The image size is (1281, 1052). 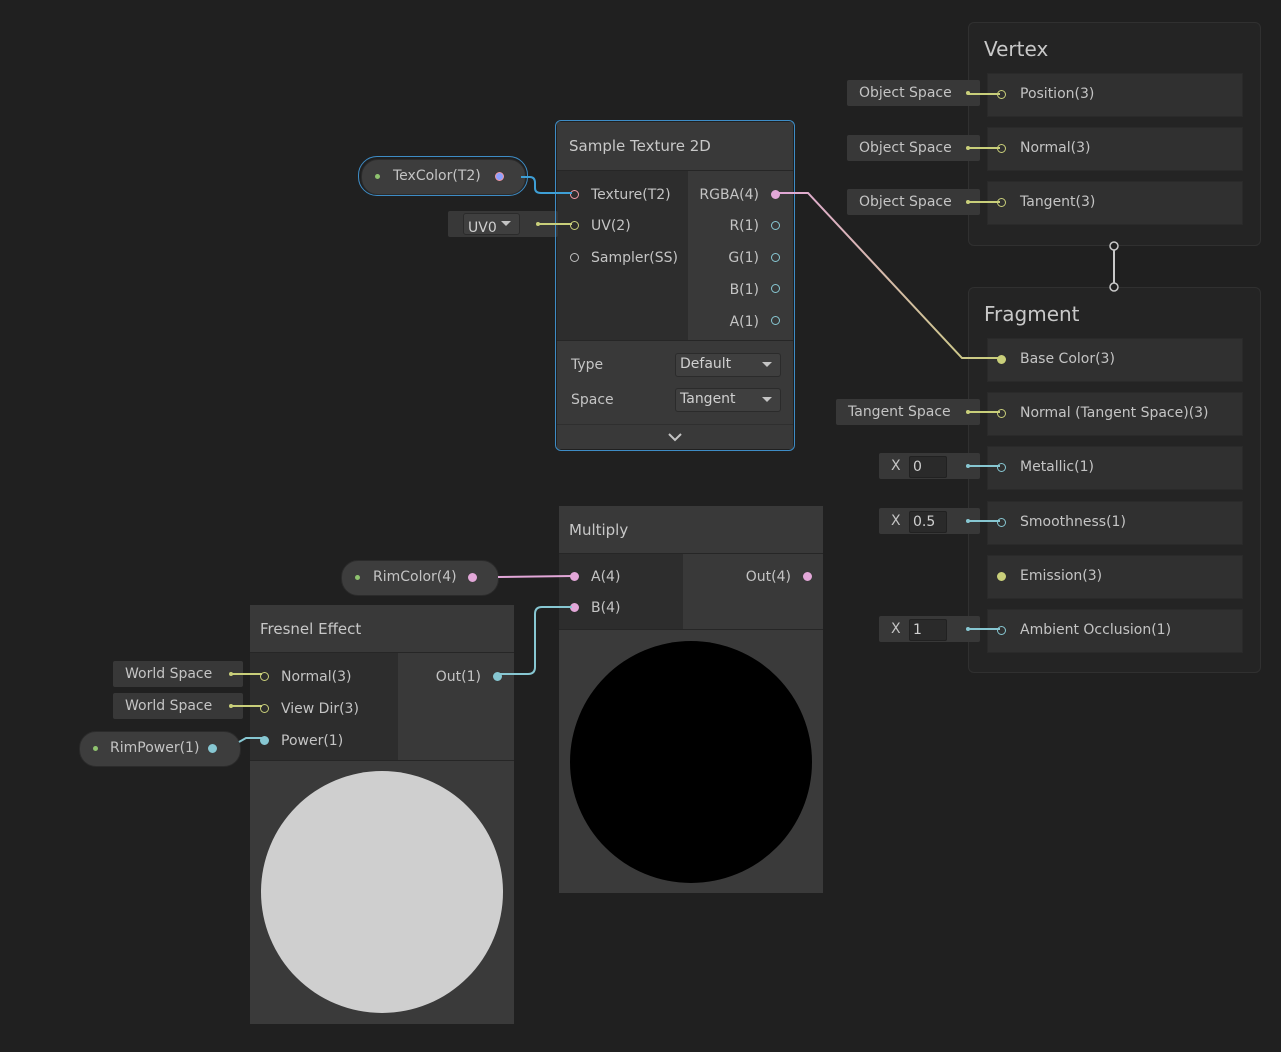 What do you see at coordinates (1001, 148) in the screenshot?
I see `normal-port` at bounding box center [1001, 148].